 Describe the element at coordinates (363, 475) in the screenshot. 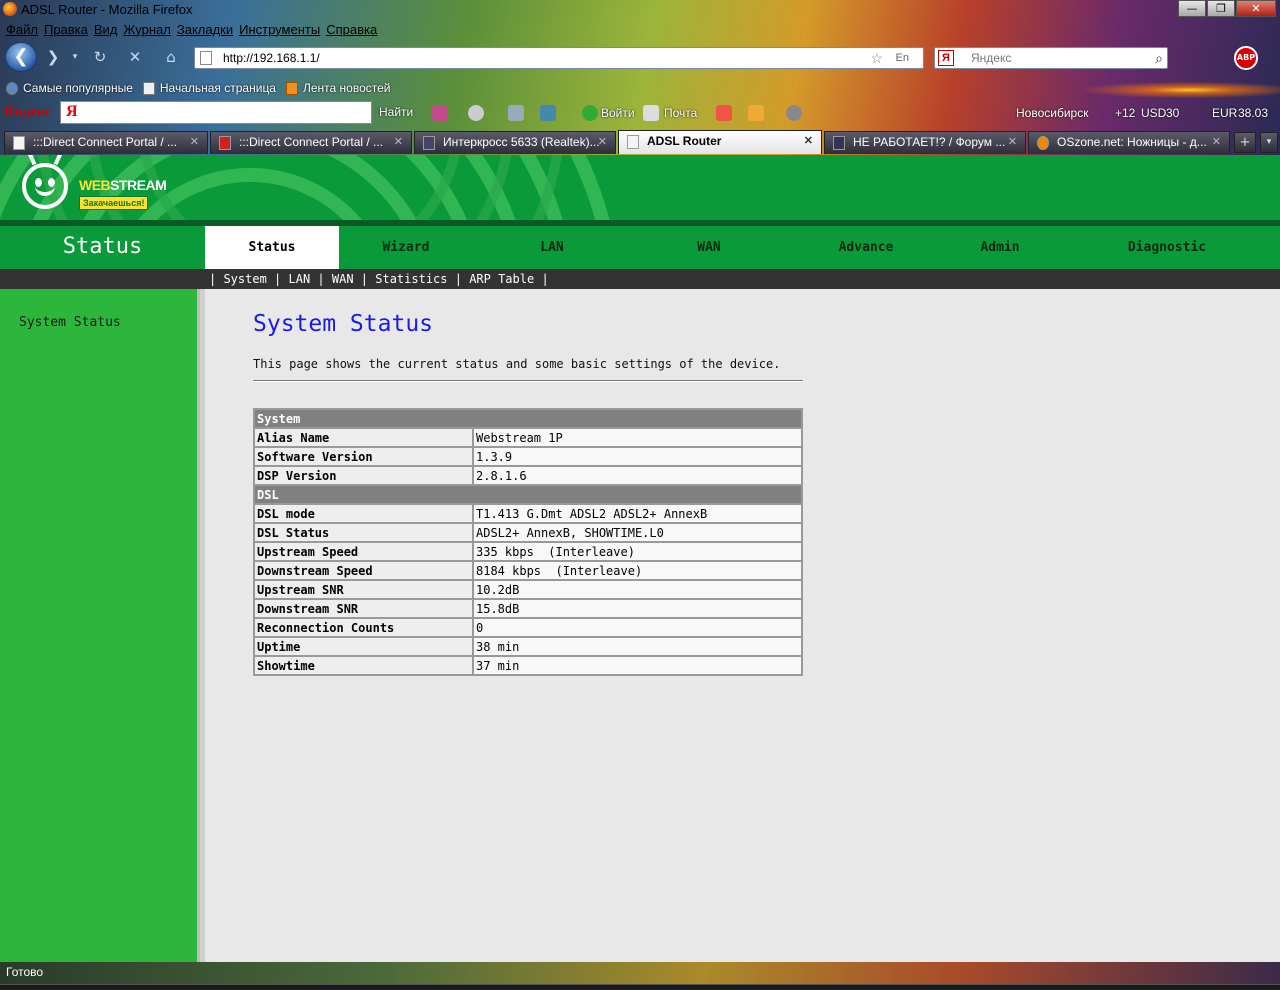

I see `row-key: DSP Version` at that location.